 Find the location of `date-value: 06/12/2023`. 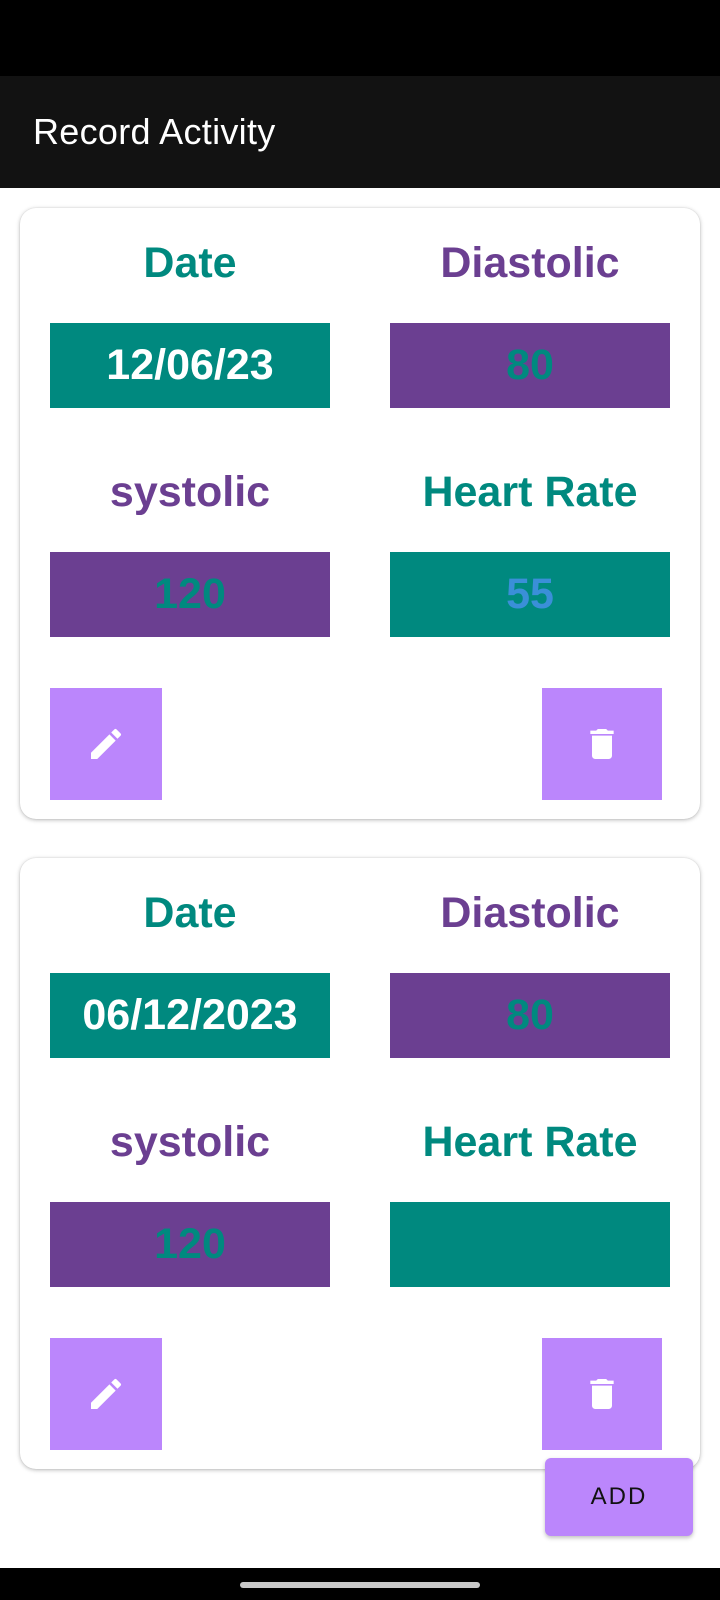

date-value: 06/12/2023 is located at coordinates (190, 1015).